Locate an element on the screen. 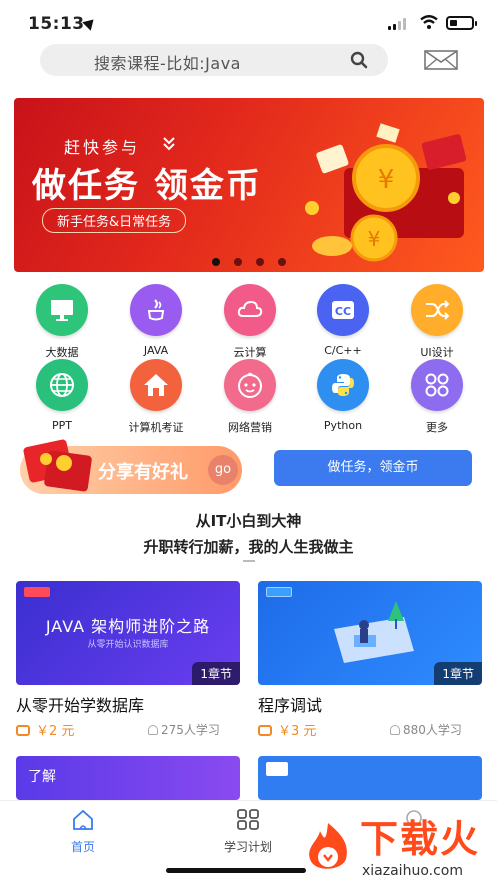  price-value: ￥2 元 is located at coordinates (55, 731).